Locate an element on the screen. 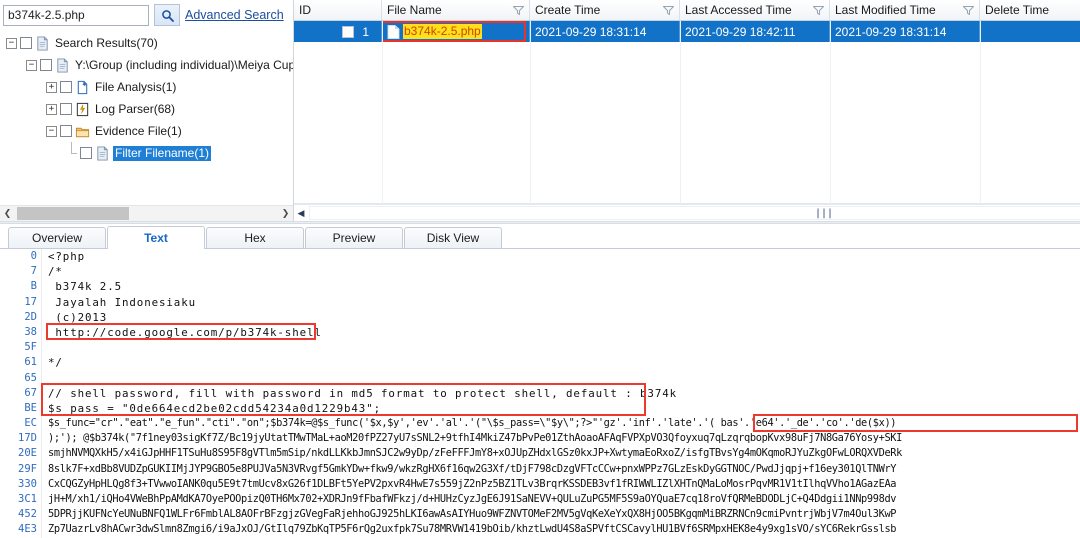 Image resolution: width=1080 pixels, height=538 pixels. offset-label: 38 is located at coordinates (30, 331).